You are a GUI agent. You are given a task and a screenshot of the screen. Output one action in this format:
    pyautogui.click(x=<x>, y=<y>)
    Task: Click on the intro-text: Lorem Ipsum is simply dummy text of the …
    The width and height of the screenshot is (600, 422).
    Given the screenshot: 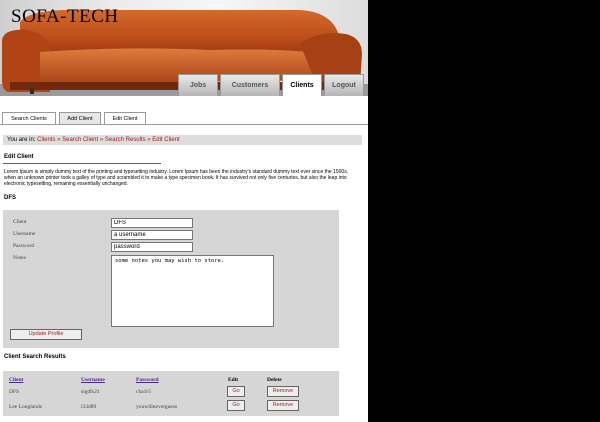 What is the action you would take?
    pyautogui.click(x=176, y=178)
    